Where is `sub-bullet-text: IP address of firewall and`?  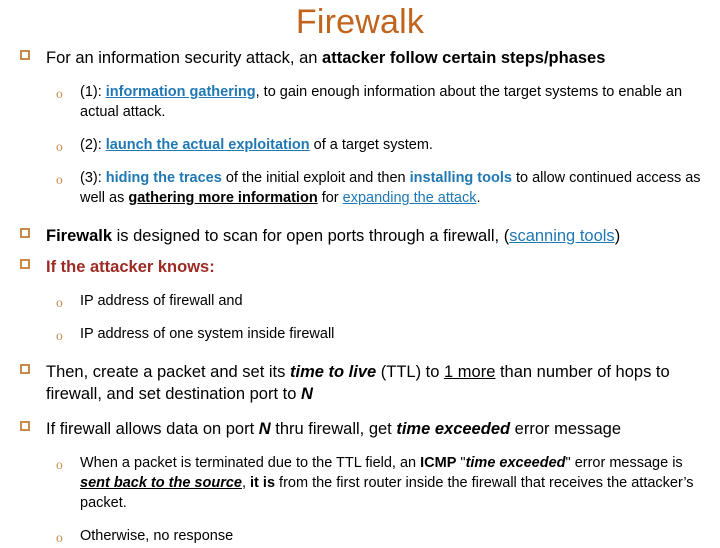 sub-bullet-text: IP address of firewall and is located at coordinates (161, 301).